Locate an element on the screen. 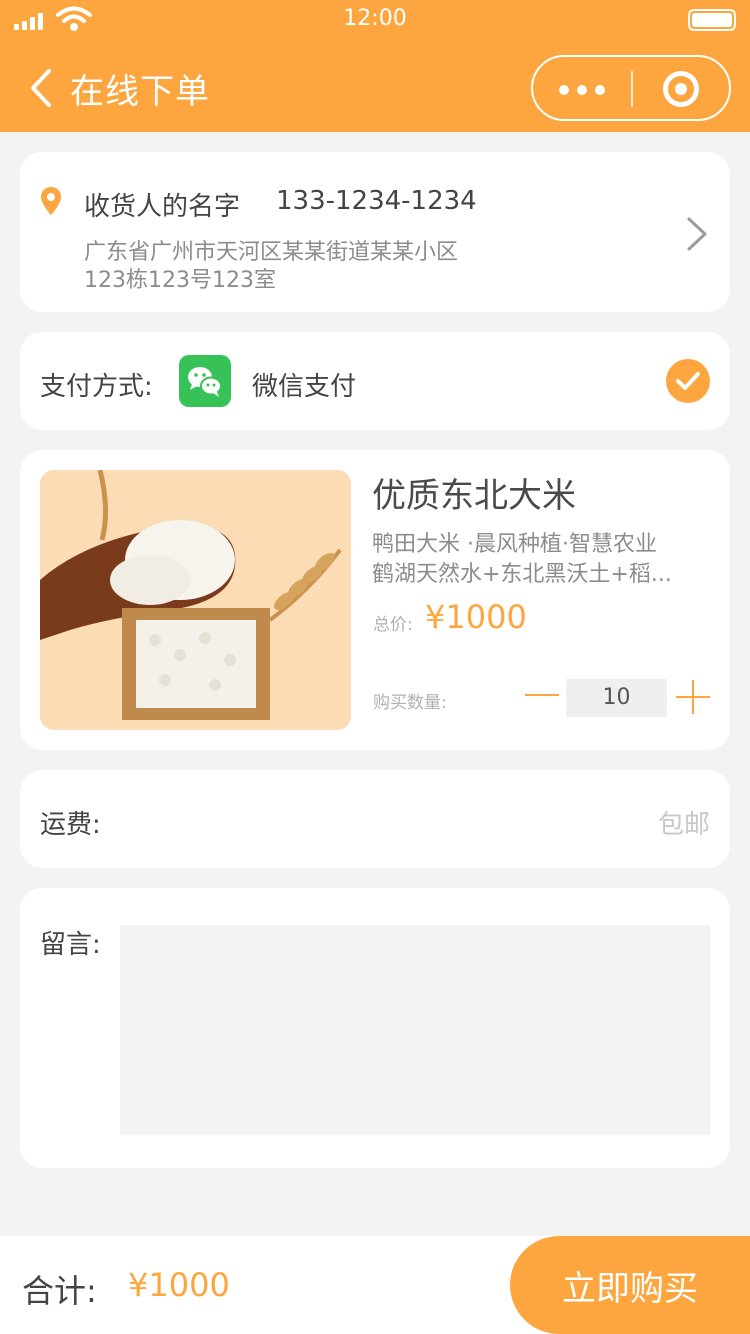 The width and height of the screenshot is (750, 1334). receiver-name: 收货人的名字 is located at coordinates (162, 207).